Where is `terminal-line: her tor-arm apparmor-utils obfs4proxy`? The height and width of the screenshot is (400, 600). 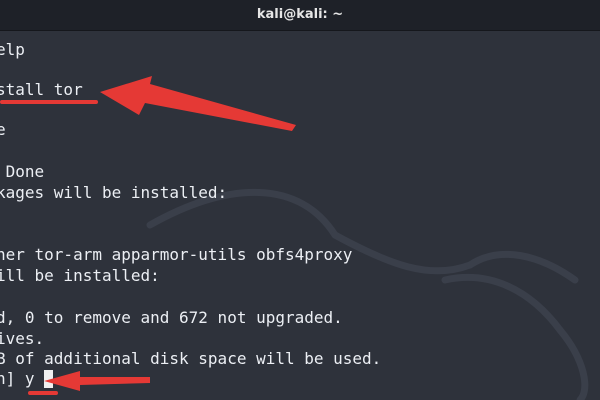 terminal-line: her tor-arm apparmor-utils obfs4proxy is located at coordinates (176, 254).